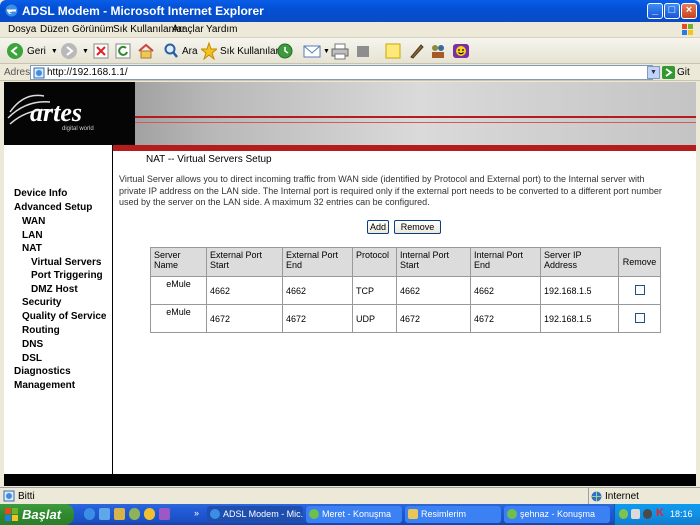 The height and width of the screenshot is (525, 700). Describe the element at coordinates (689, 11) in the screenshot. I see `close-button: ×` at that location.